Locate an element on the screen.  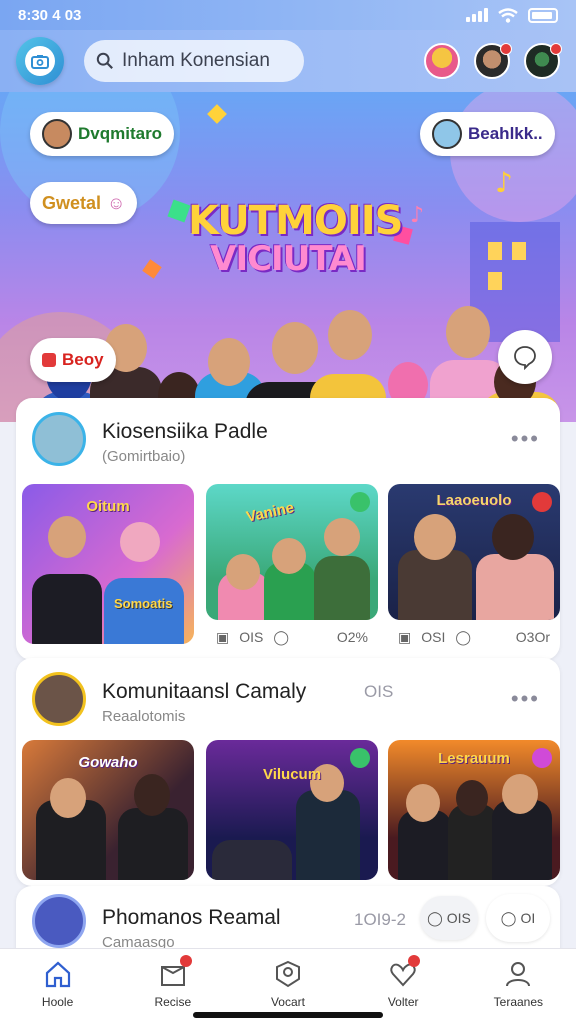
top-avatars is located at coordinates (493, 61).